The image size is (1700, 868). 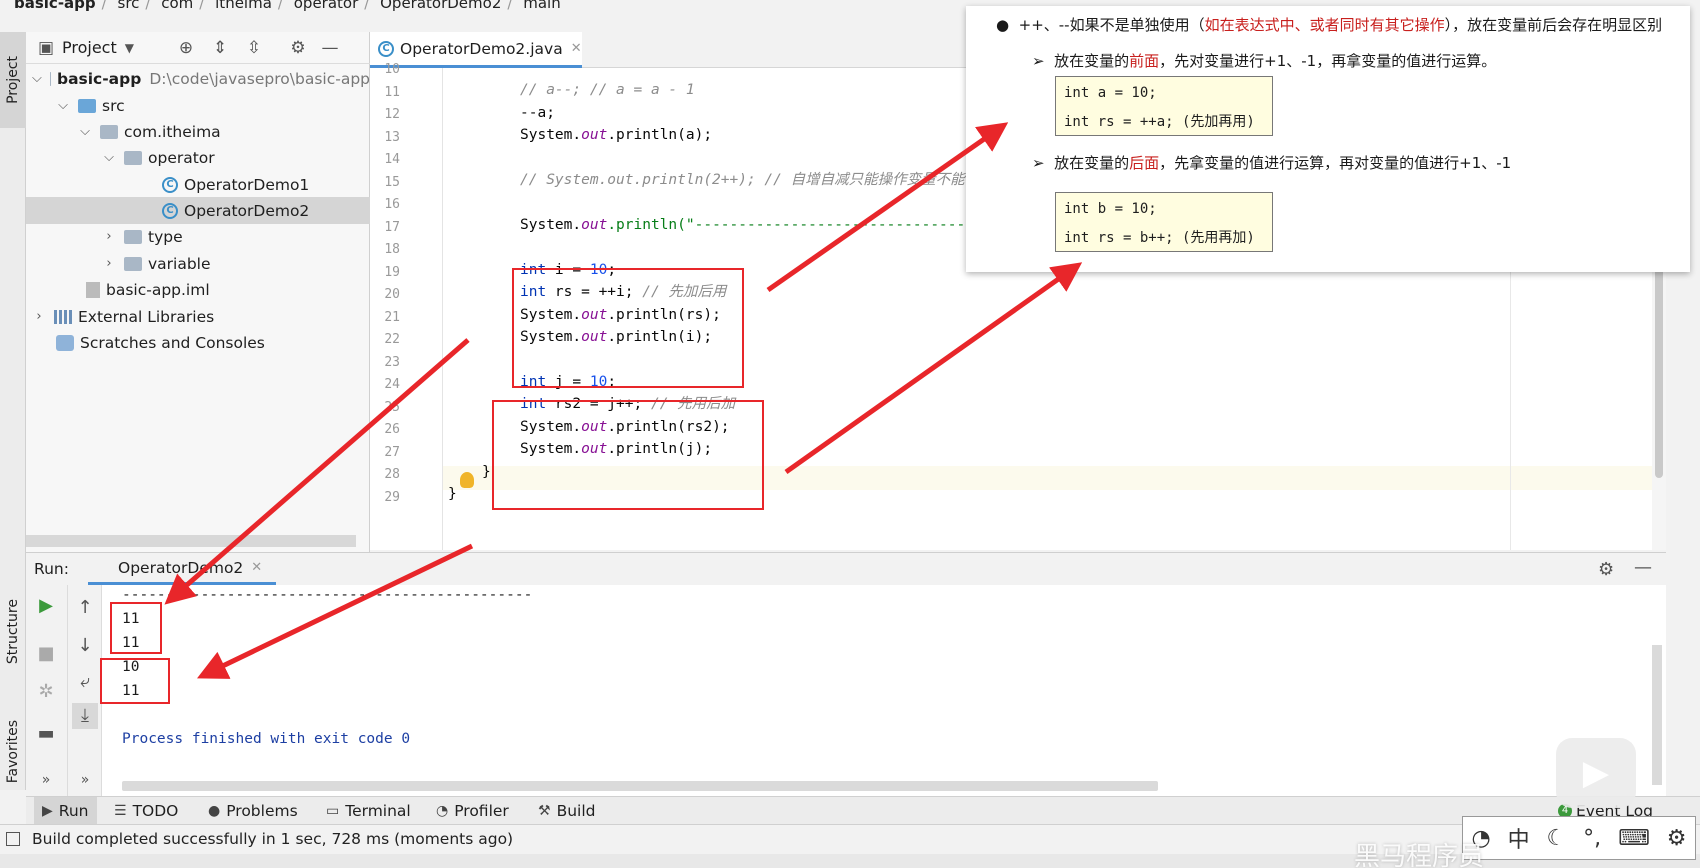 What do you see at coordinates (544, 811) in the screenshot?
I see `hammer-icon: ⚒` at bounding box center [544, 811].